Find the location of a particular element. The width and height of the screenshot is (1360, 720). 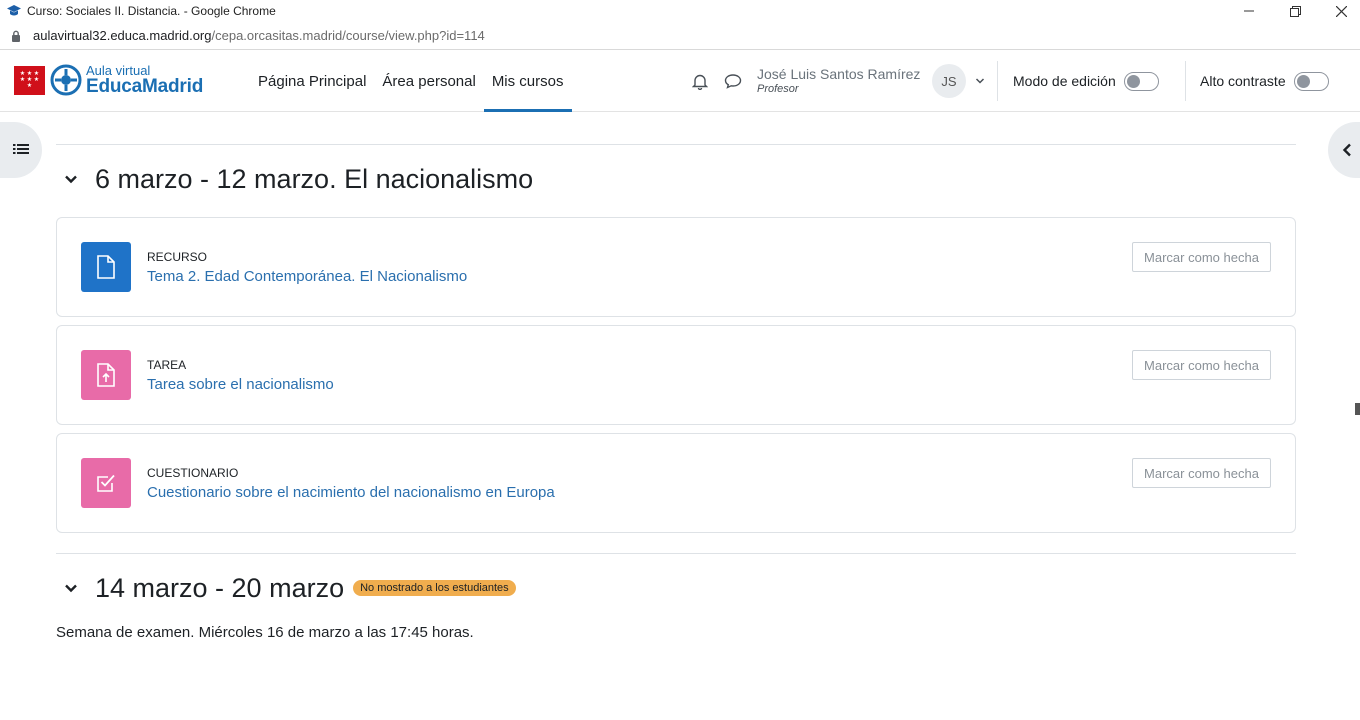

close-icon is located at coordinates (1341, 11).